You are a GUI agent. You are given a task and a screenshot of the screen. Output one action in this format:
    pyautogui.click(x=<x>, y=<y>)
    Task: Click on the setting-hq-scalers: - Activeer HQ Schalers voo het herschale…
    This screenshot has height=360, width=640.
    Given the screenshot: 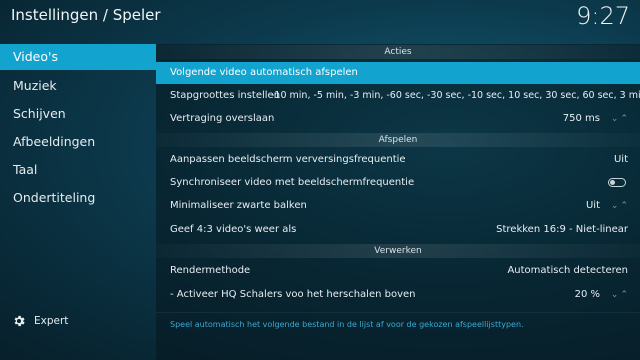 What is the action you would take?
    pyautogui.click(x=398, y=295)
    